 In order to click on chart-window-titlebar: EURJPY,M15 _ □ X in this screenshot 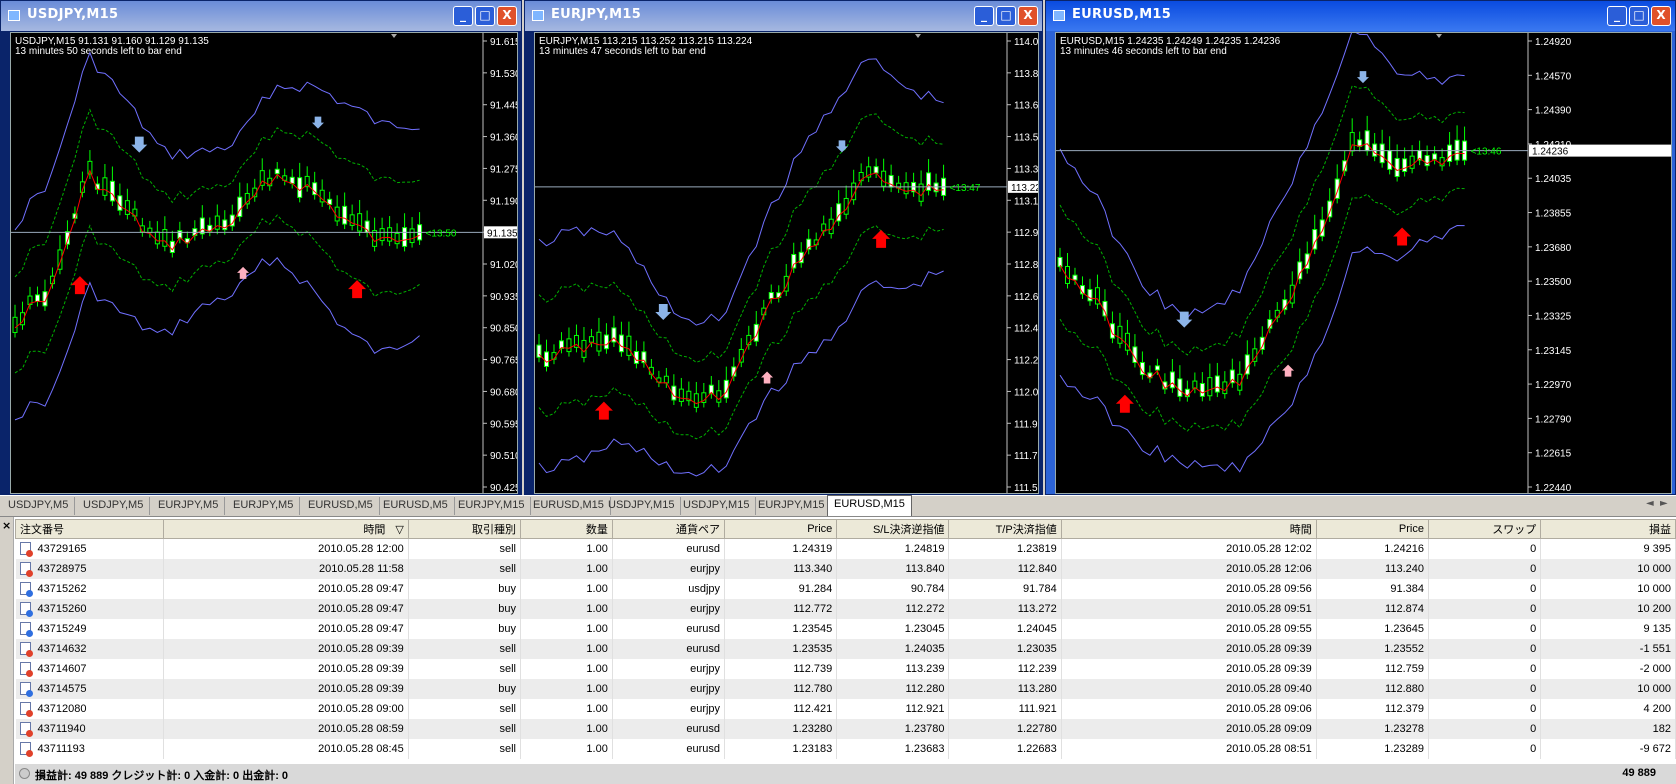, I will do `click(783, 16)`.